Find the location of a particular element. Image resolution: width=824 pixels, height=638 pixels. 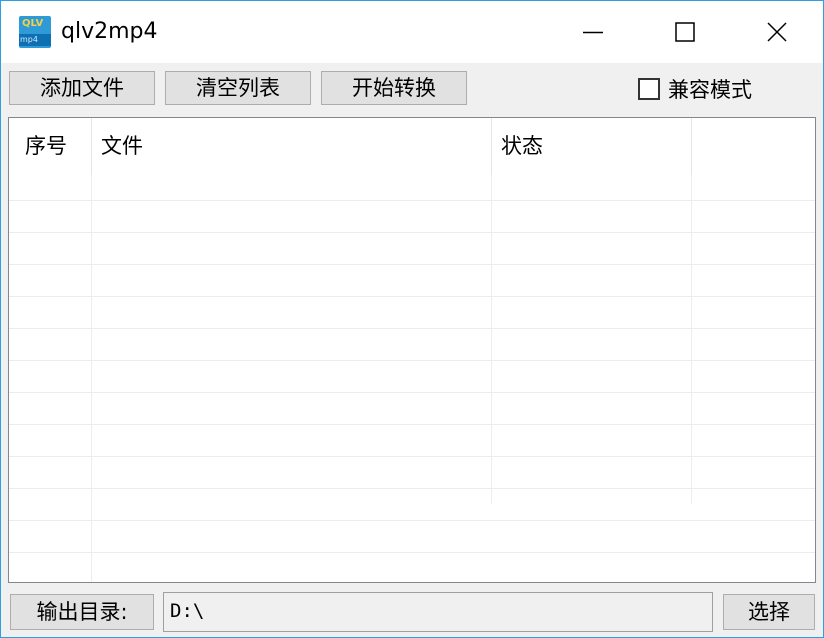

column-header-status: 状态 is located at coordinates (585, 146).